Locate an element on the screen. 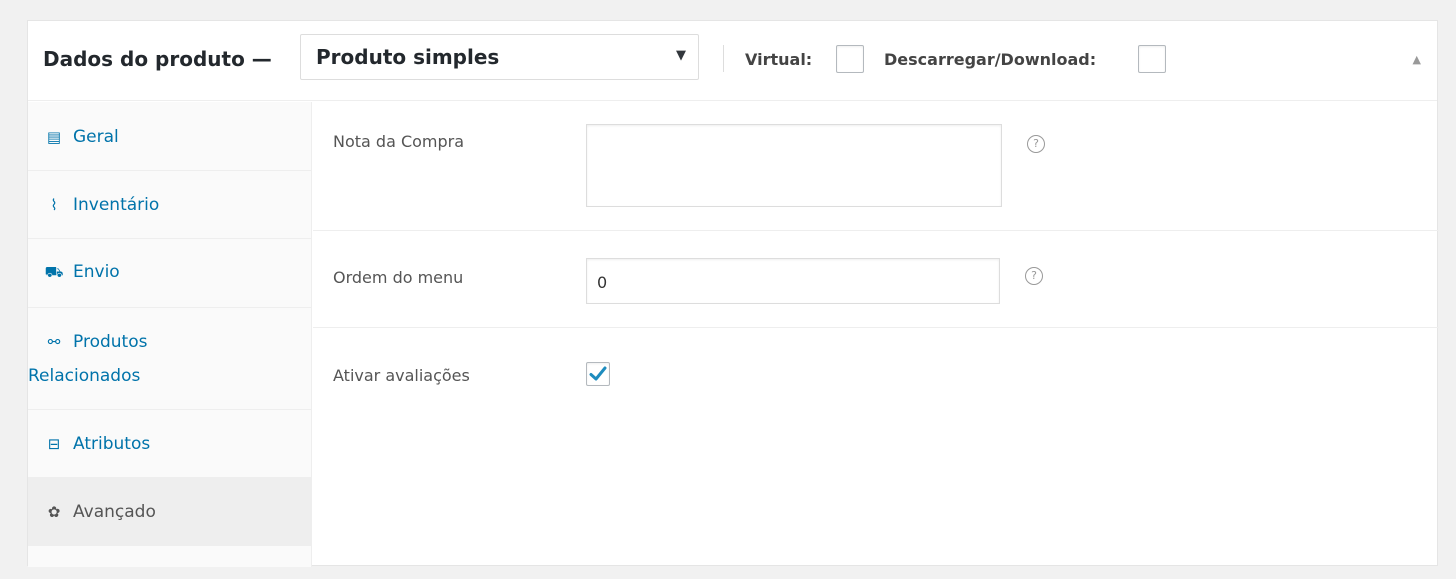 The height and width of the screenshot is (579, 1456). tab-advanced: ✿ Avançado is located at coordinates (170, 512).